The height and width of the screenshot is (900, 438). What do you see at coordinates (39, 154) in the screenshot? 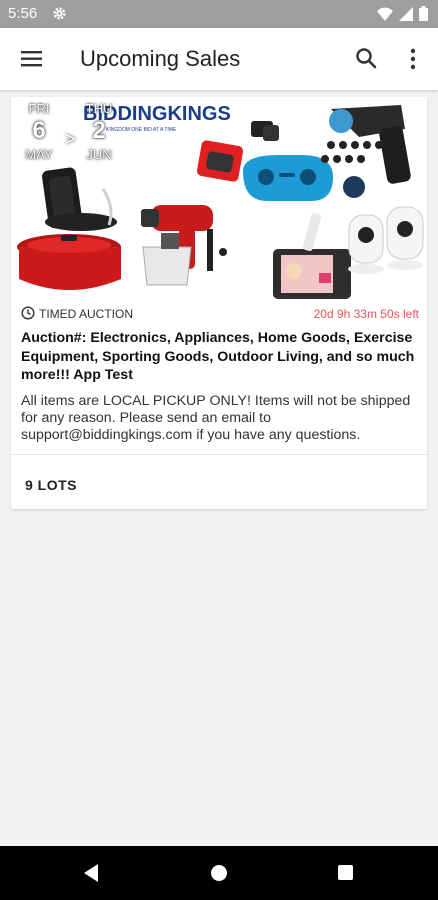
I see `start-month: MAY` at bounding box center [39, 154].